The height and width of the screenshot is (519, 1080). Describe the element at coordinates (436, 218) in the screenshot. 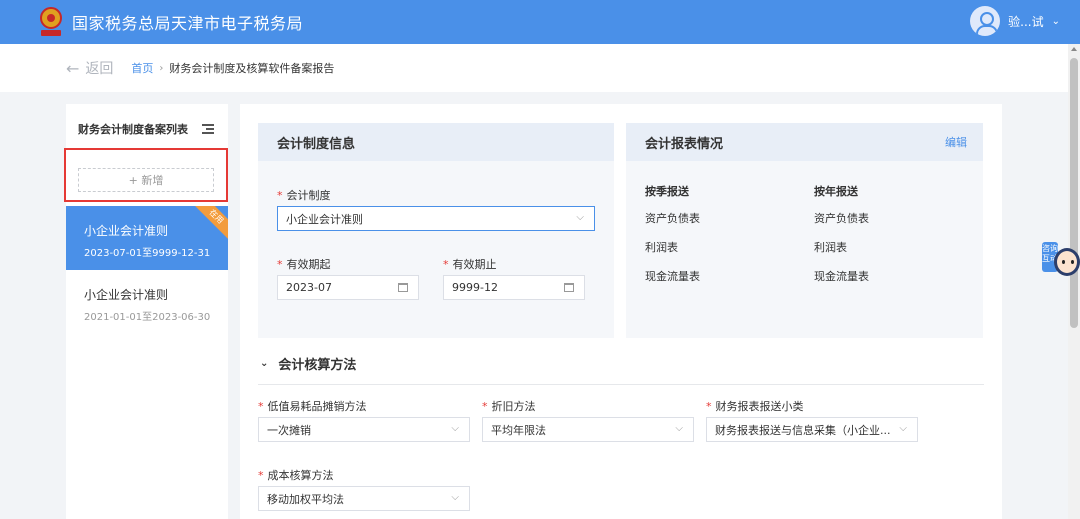

I see `accounting-system-select: 小企业会计准则 ⌵` at that location.